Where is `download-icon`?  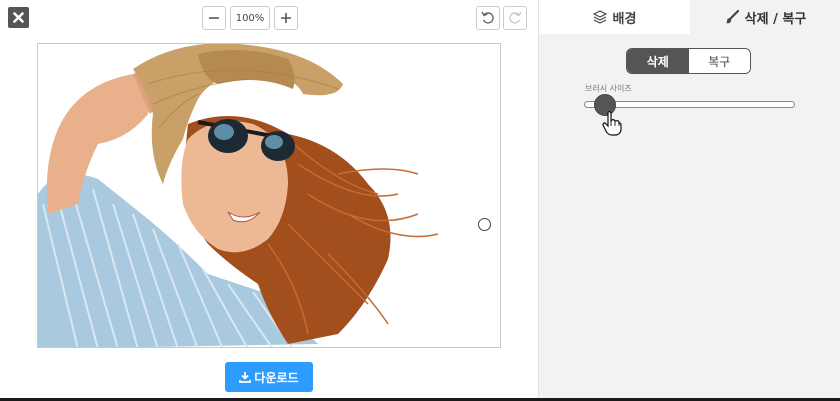
download-icon is located at coordinates (245, 377).